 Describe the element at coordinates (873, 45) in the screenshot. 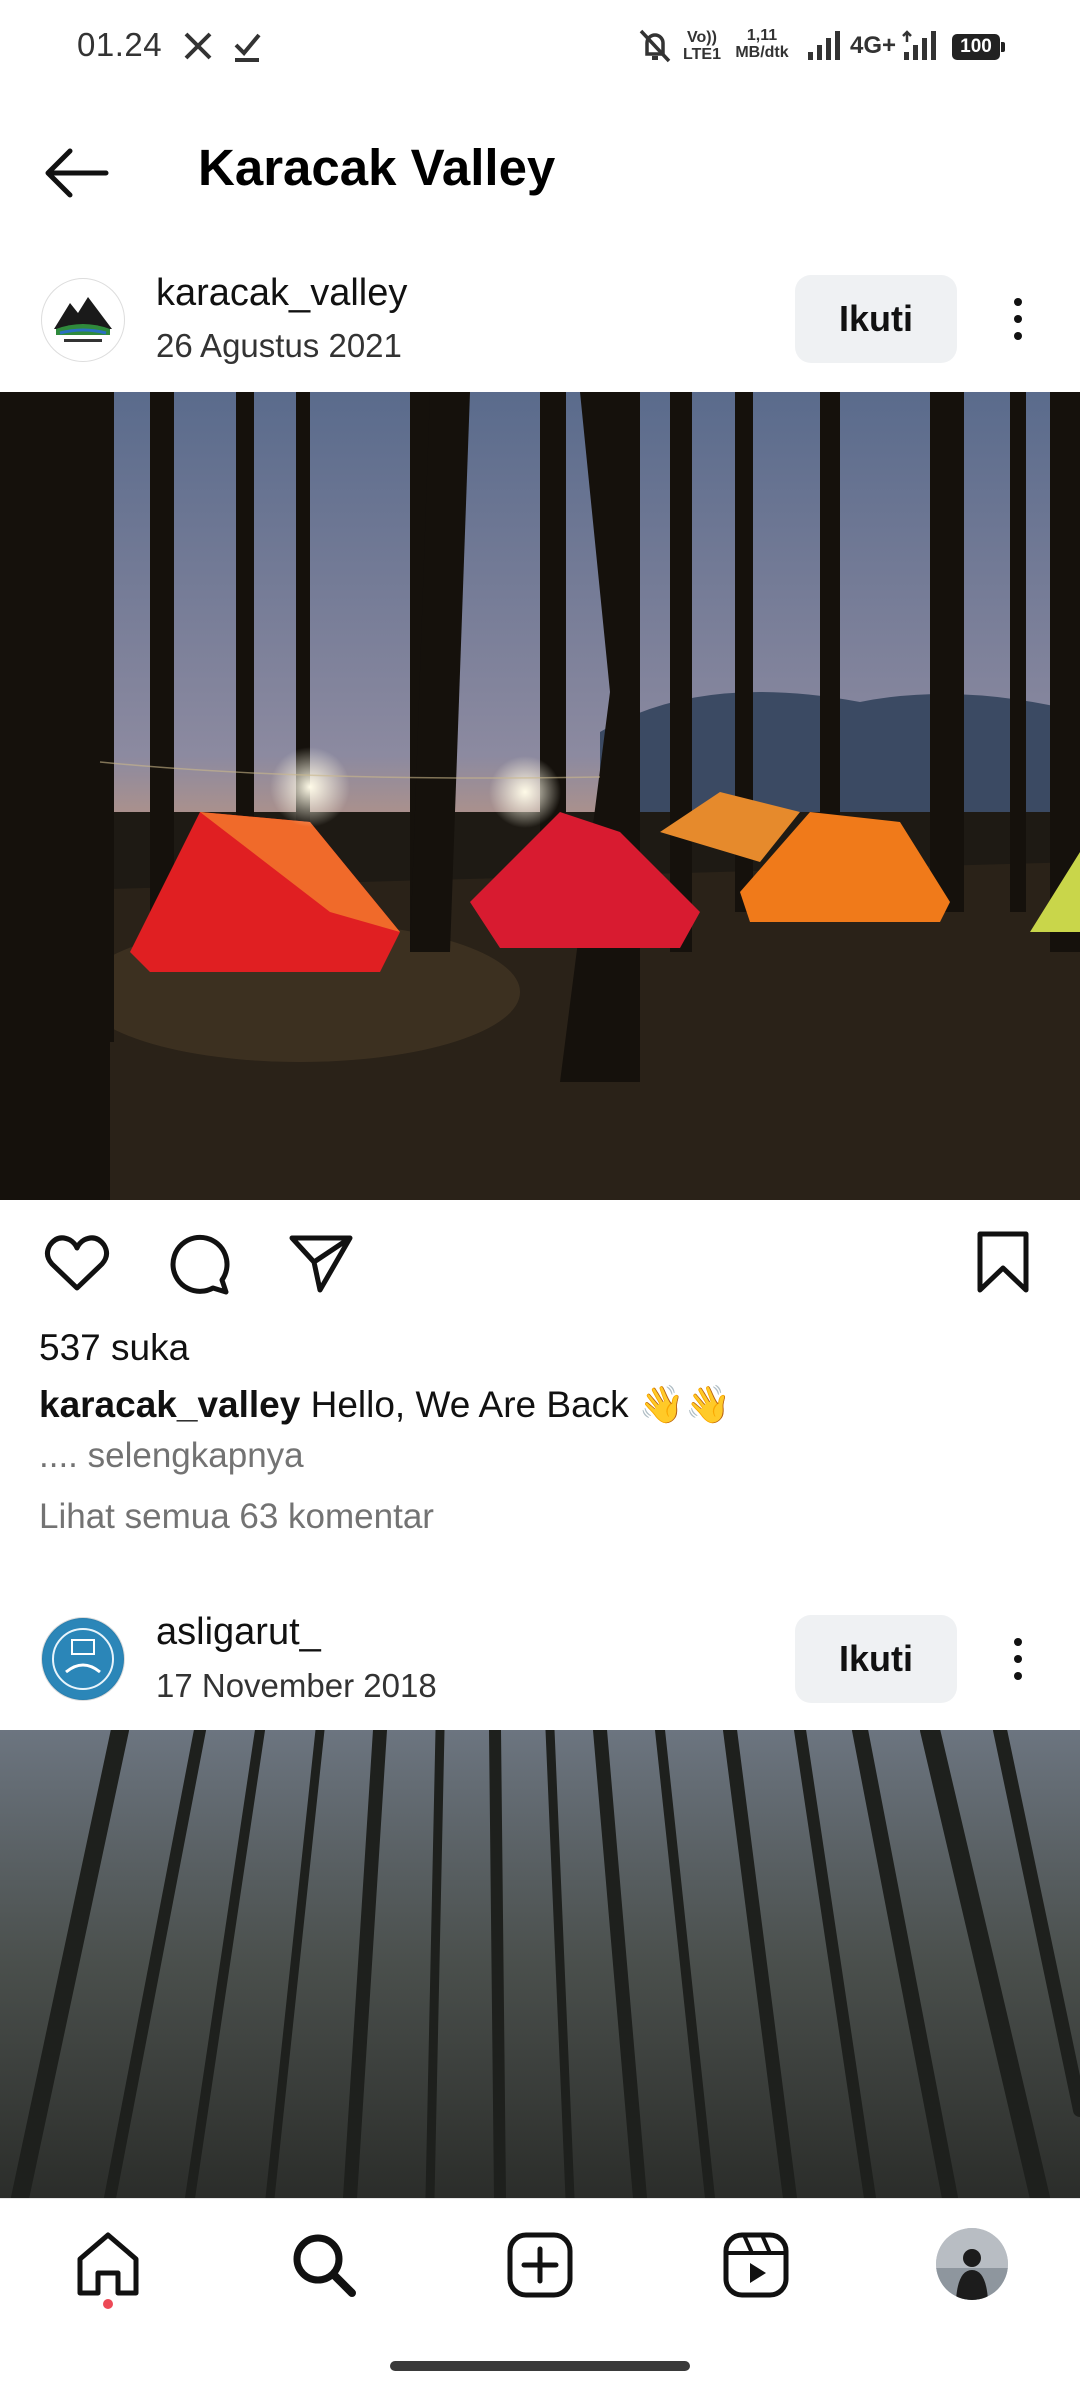

I see `network-type: 4G+` at that location.